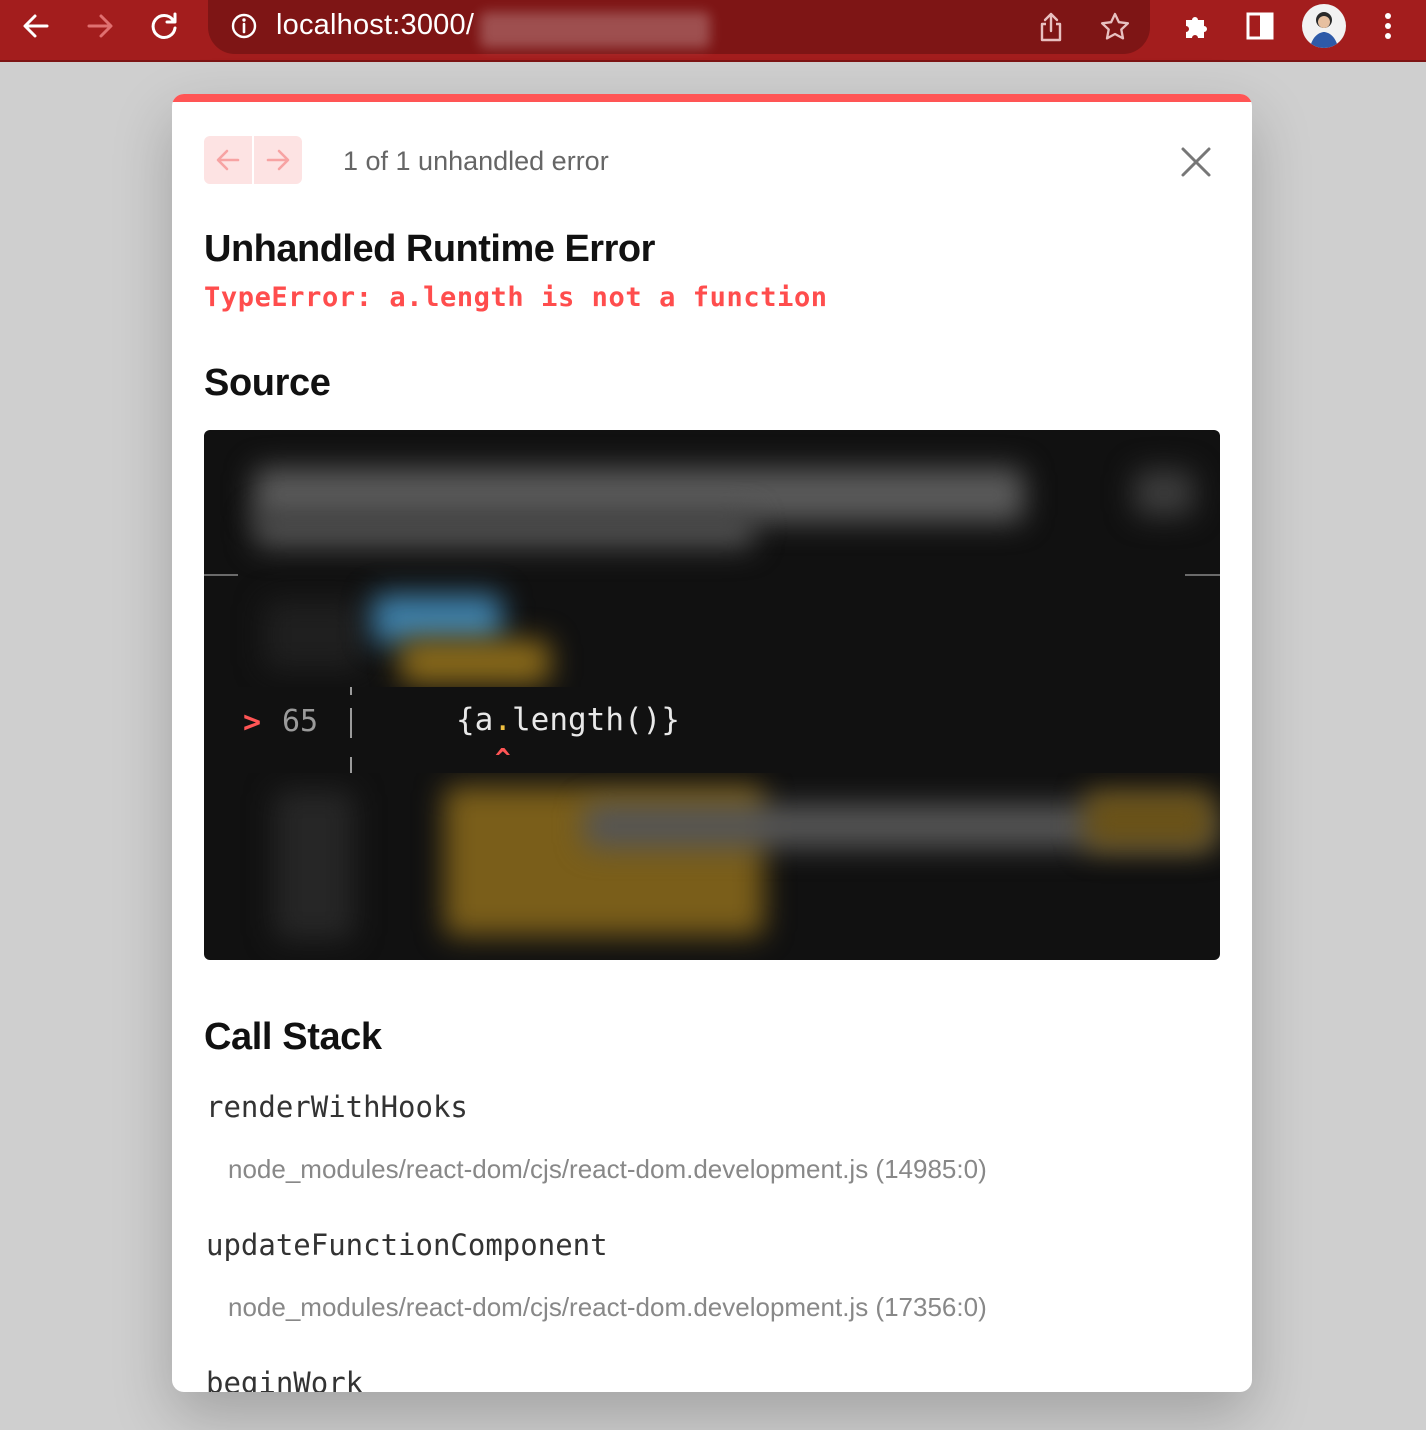 Image resolution: width=1426 pixels, height=1430 pixels. I want to click on error-title: Unhandled Runtime Error, so click(429, 249).